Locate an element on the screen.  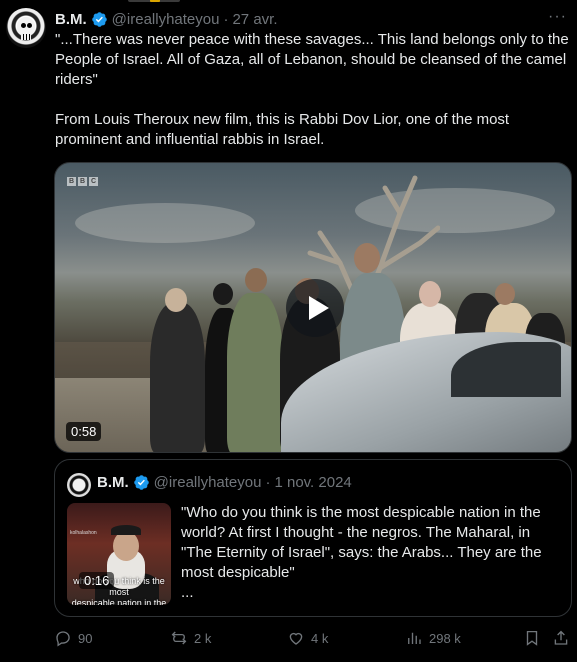
play-icon is located at coordinates (315, 308).